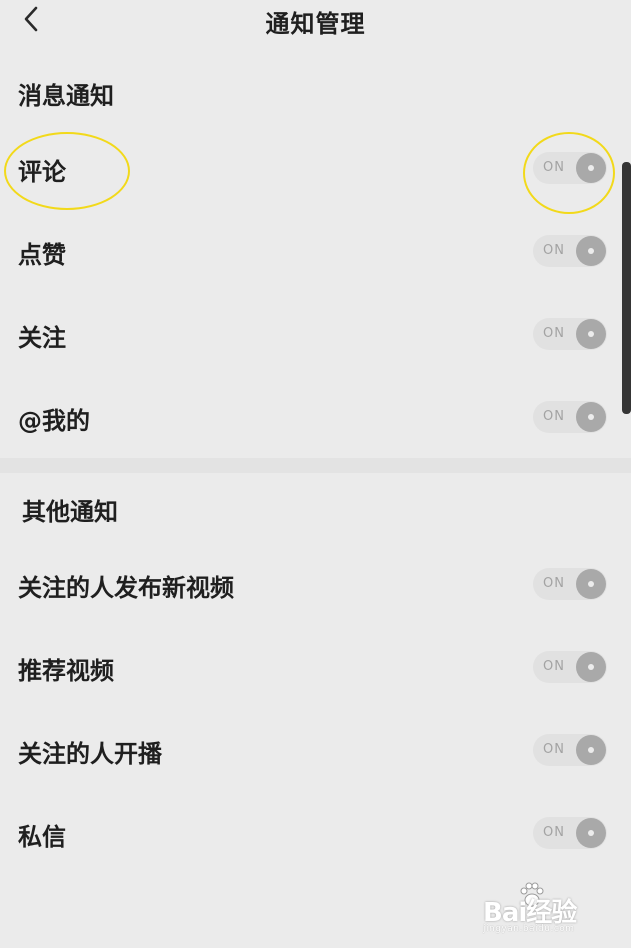  What do you see at coordinates (315, 417) in the screenshot?
I see `setting-row-mention: @我的 ON` at bounding box center [315, 417].